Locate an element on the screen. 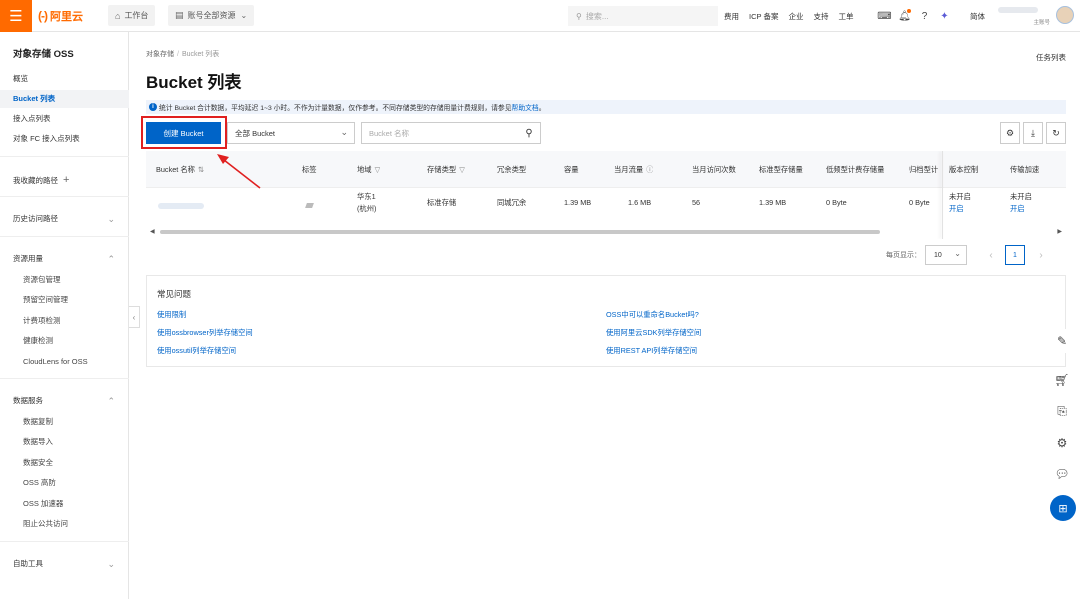 Image resolution: width=1080 pixels, height=599 pixels. cell-redundancy: 同城冗余 is located at coordinates (512, 202).